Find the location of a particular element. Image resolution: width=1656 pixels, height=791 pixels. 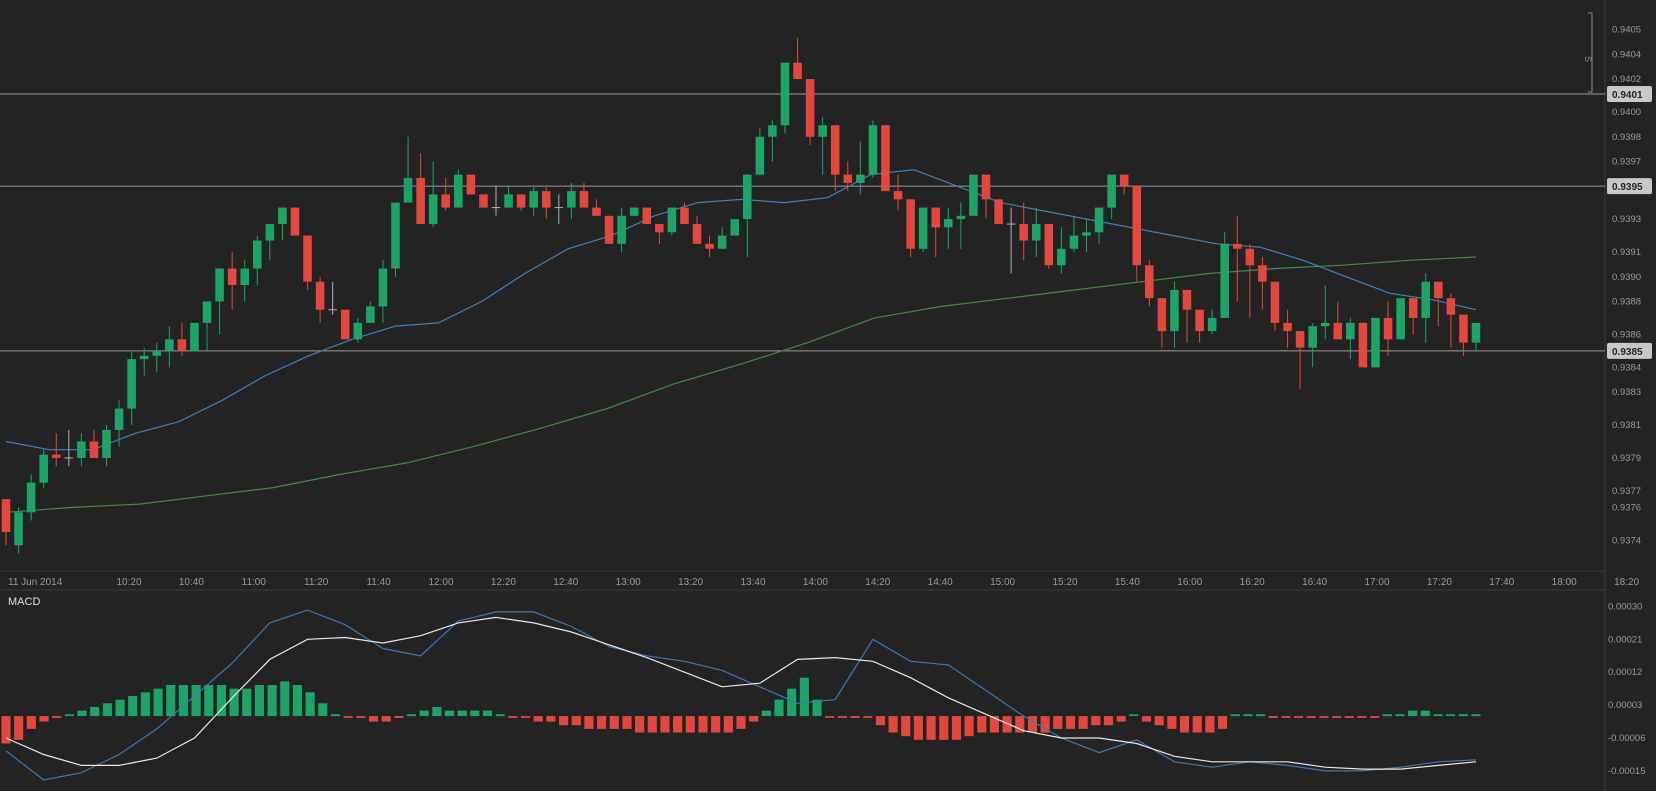

level-label: 0.9385 is located at coordinates (1629, 350).